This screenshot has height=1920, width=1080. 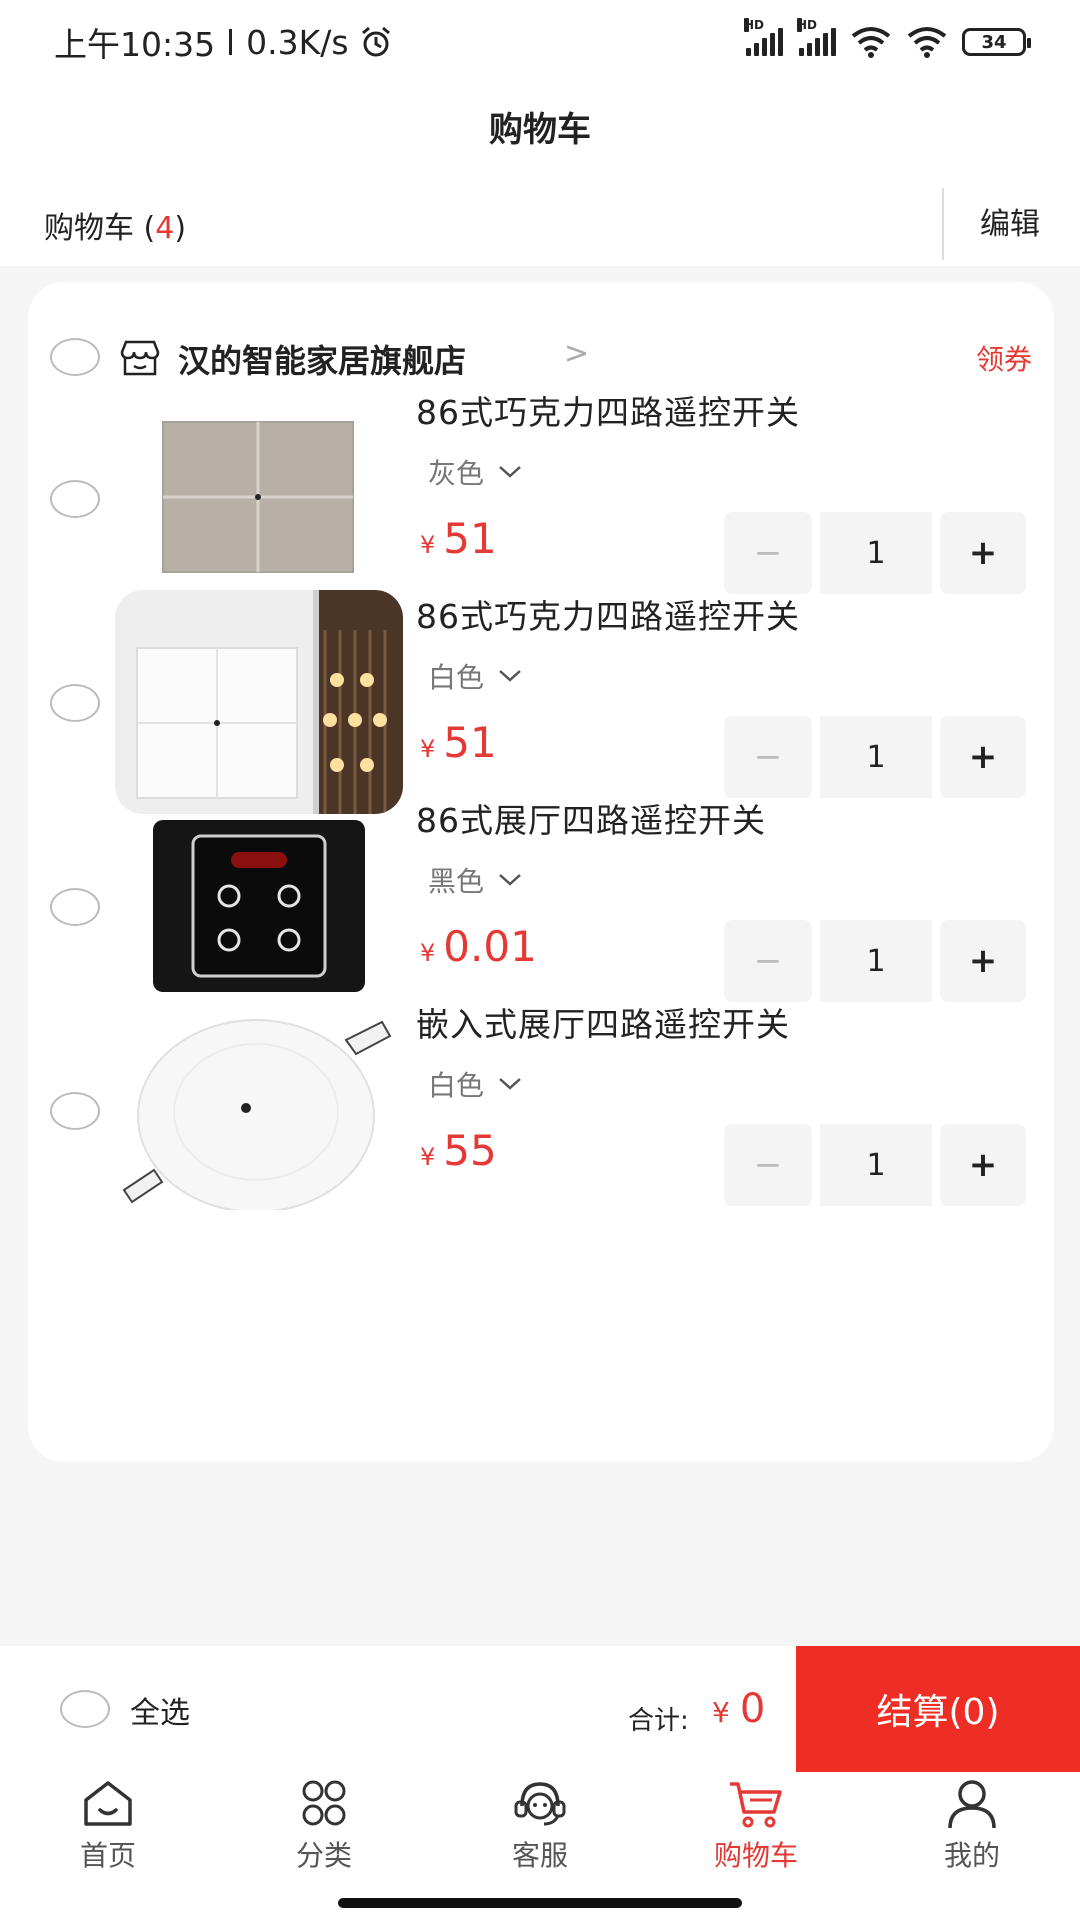 I want to click on black-switch-image, so click(x=259, y=906).